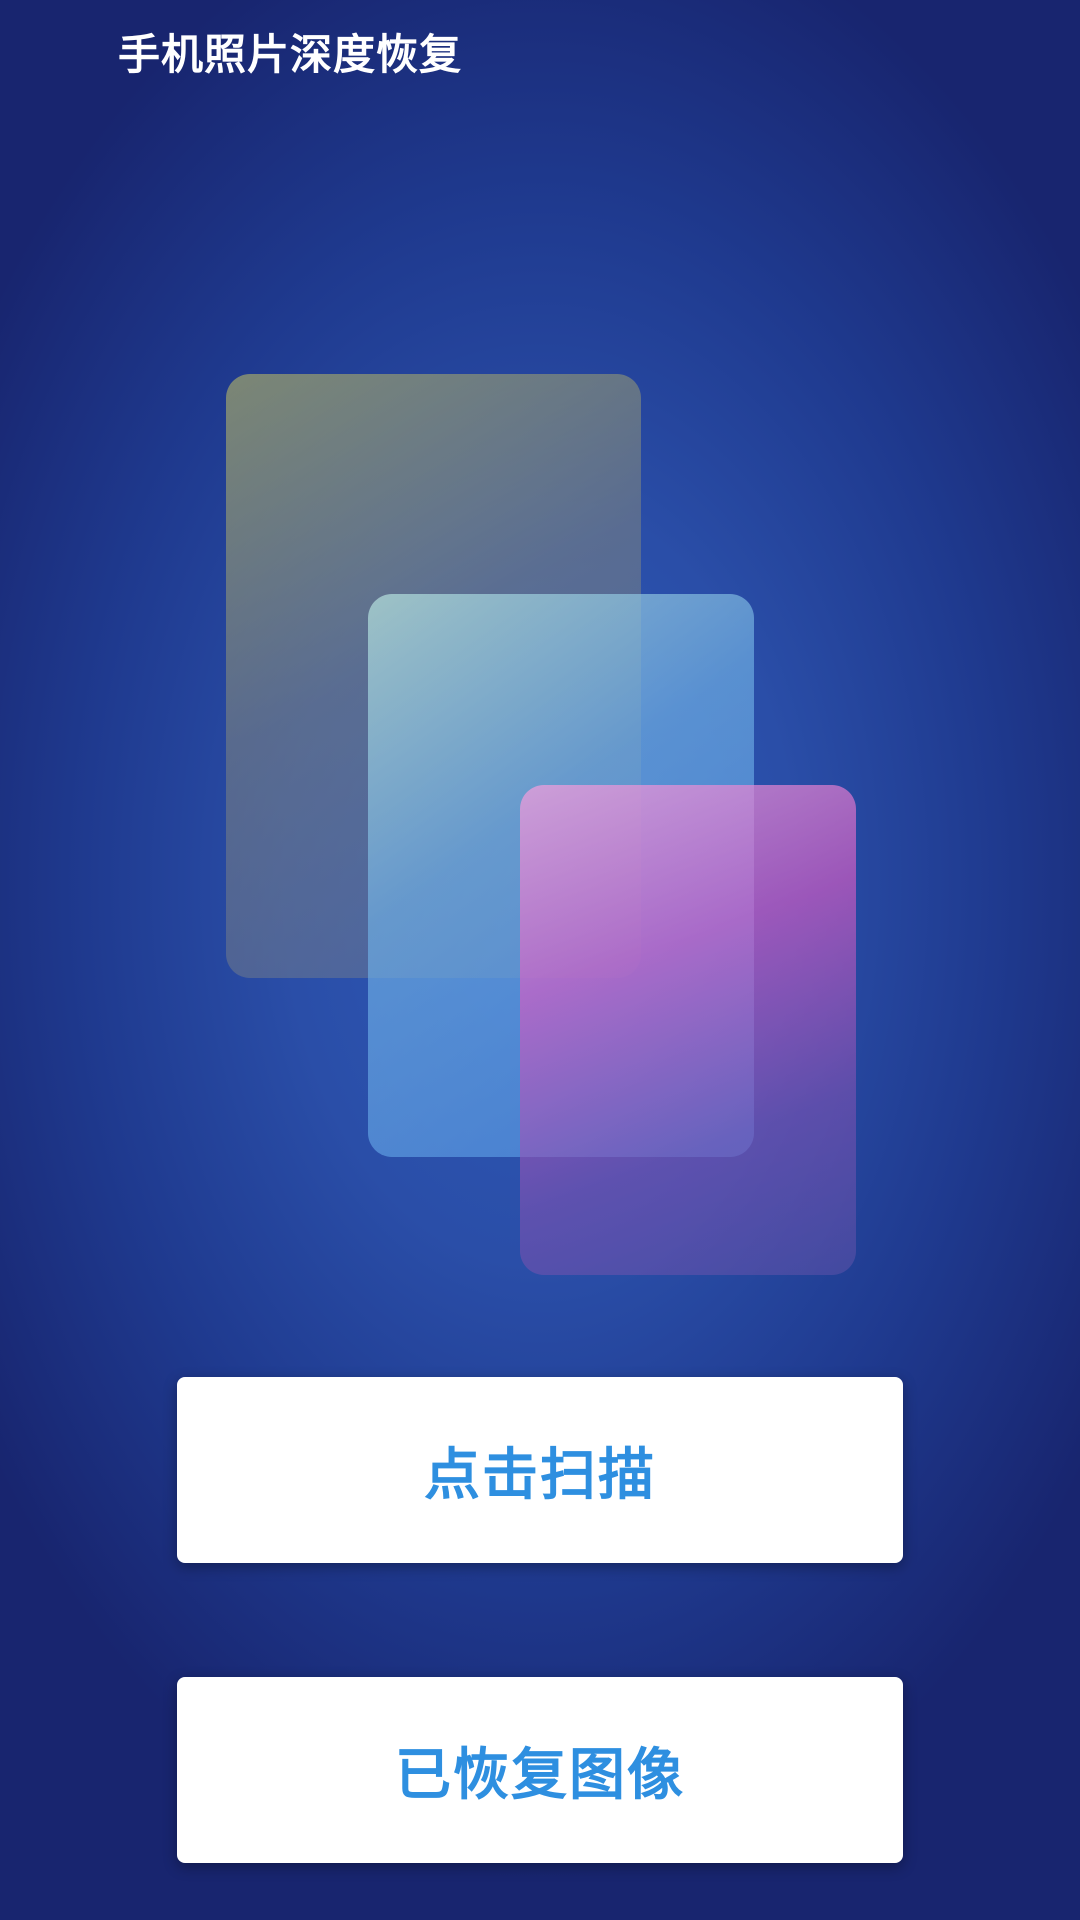 The image size is (1080, 1920). I want to click on recovered-images-button: 已恢复图像, so click(540, 1770).